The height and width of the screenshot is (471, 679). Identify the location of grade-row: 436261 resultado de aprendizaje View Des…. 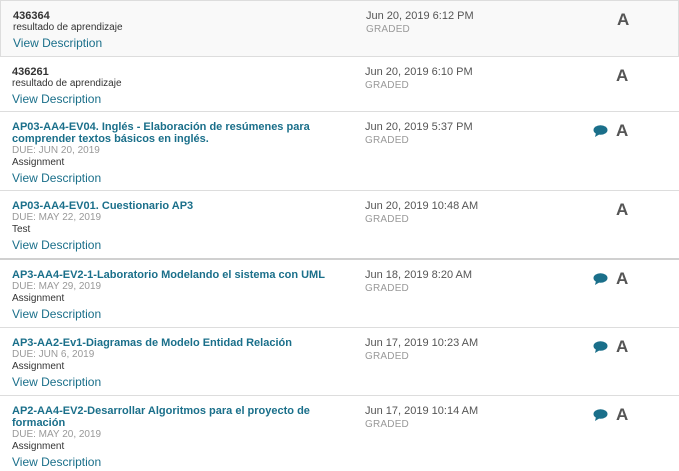
(339, 84).